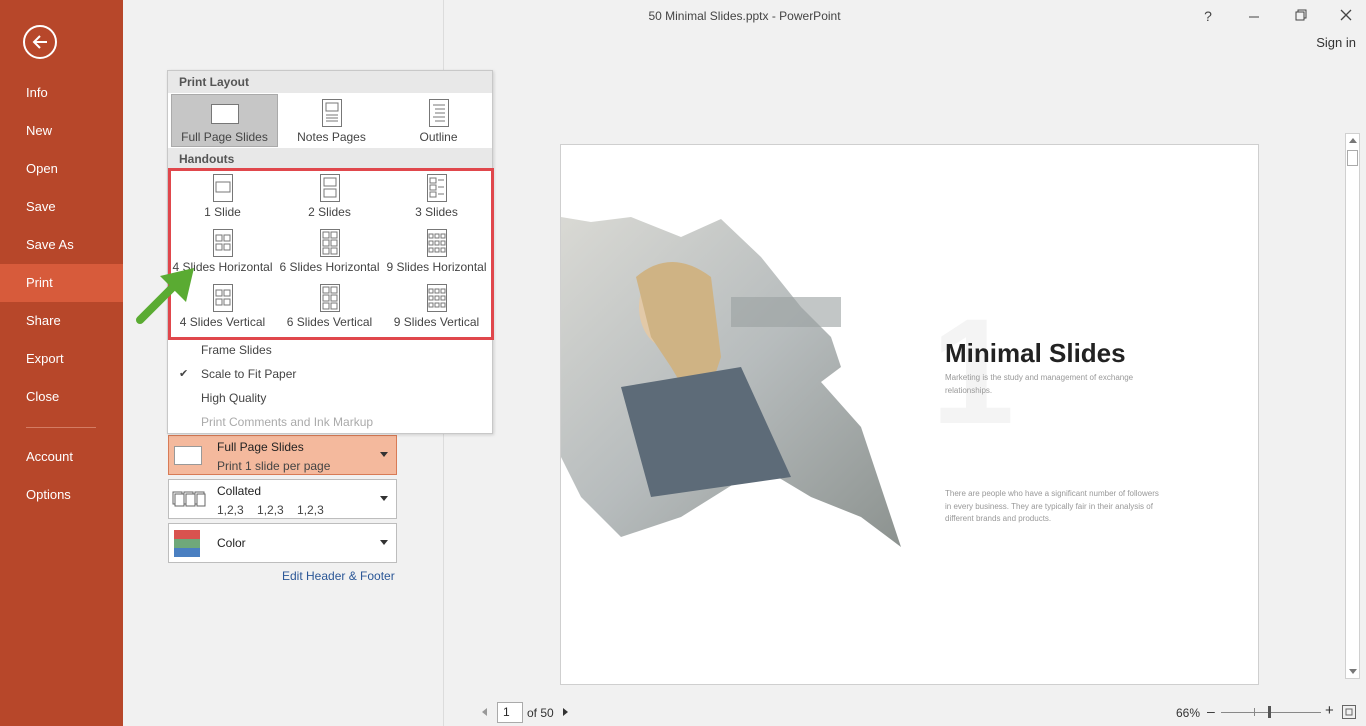 The image size is (1366, 726). Describe the element at coordinates (188, 455) in the screenshot. I see `full-page-slide-icon` at that location.